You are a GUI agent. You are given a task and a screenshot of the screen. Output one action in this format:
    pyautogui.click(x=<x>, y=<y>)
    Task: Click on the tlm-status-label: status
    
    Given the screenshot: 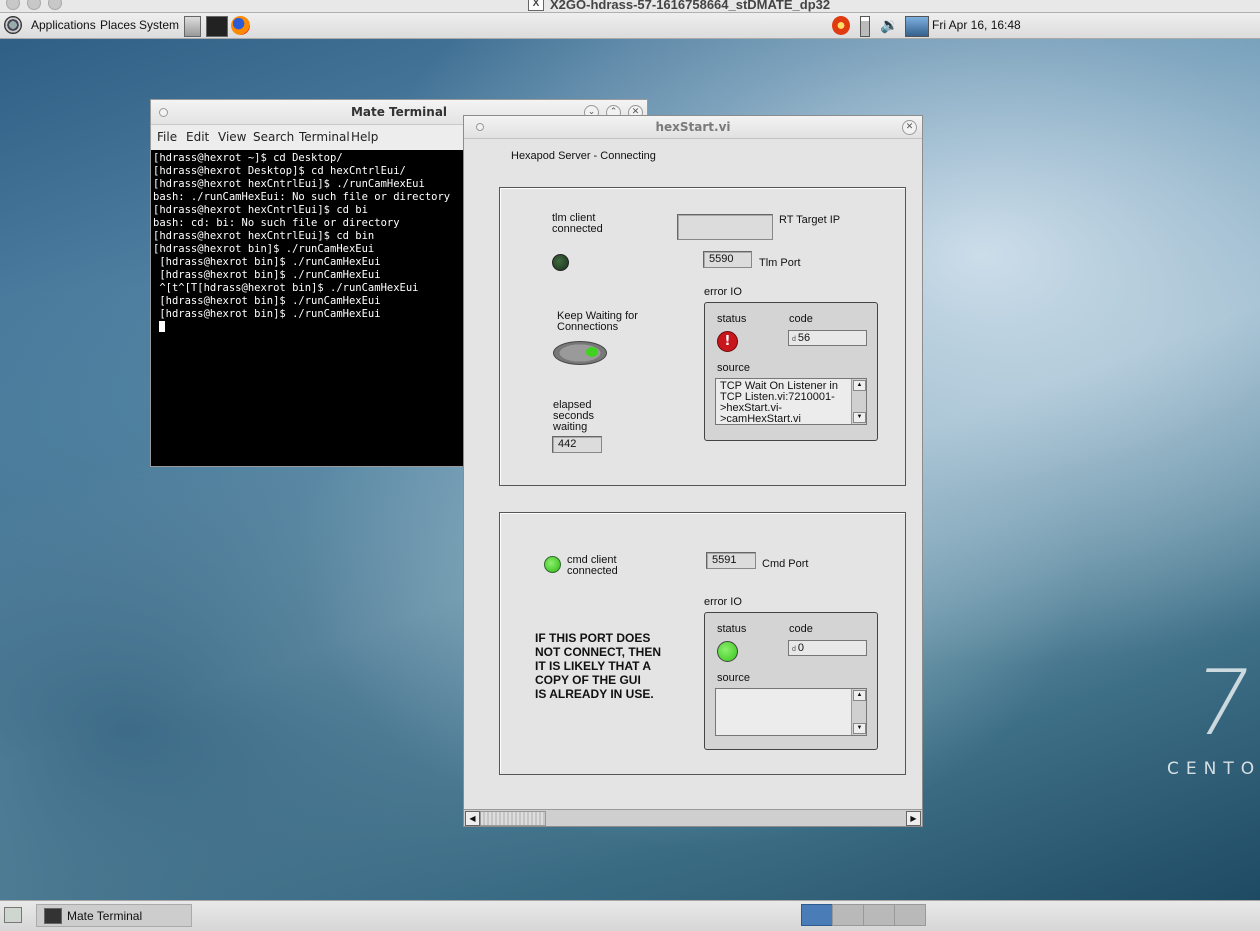 What is the action you would take?
    pyautogui.click(x=732, y=319)
    